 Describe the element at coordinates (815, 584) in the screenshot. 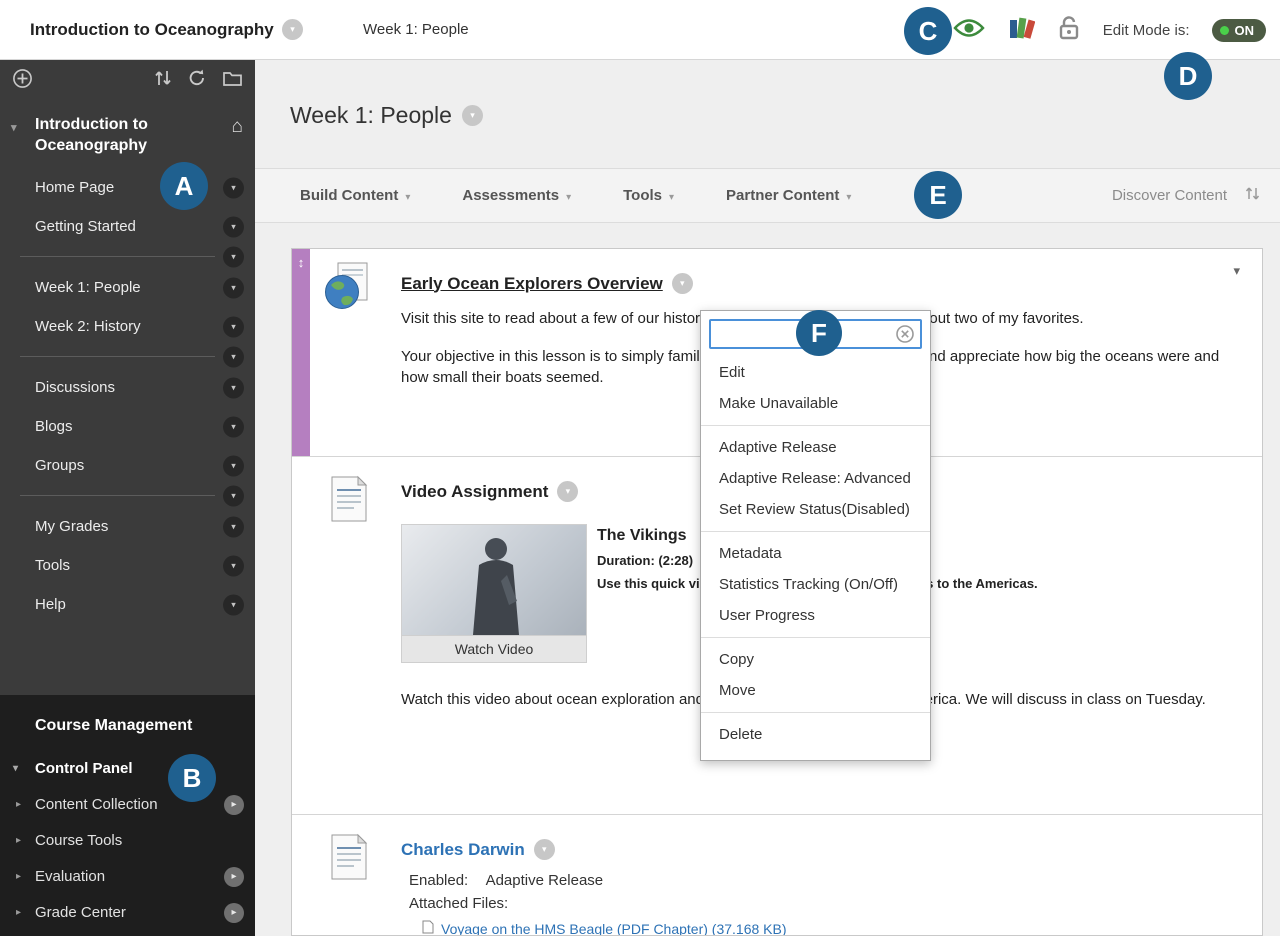

I see `menu-item-statistics-tracking: Statistics Tracking (On/Off)` at that location.